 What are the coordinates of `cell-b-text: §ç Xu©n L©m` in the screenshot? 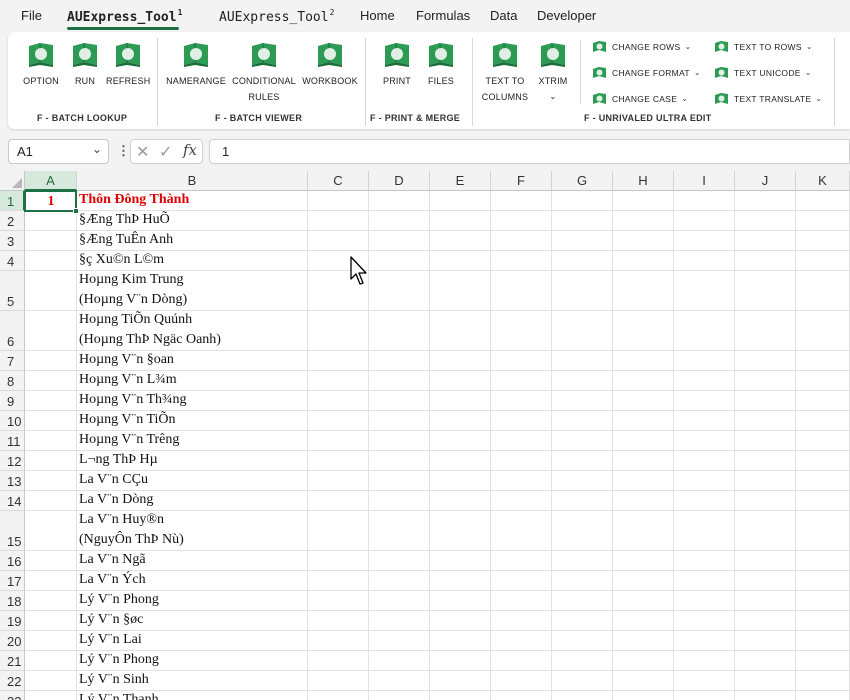 It's located at (121, 260).